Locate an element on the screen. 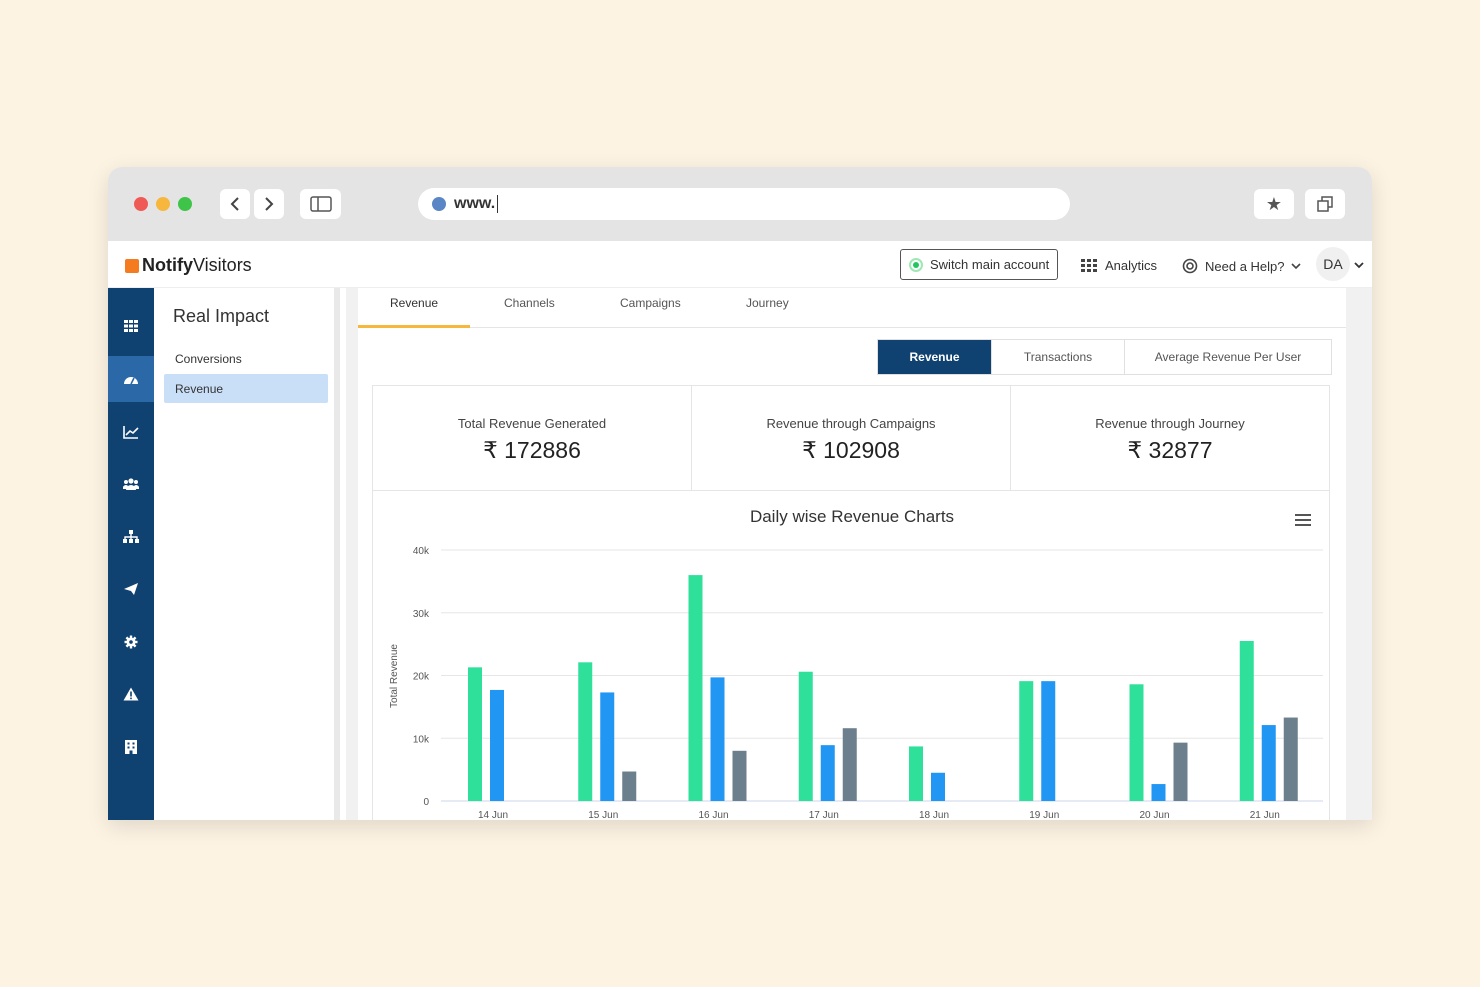 The width and height of the screenshot is (1480, 987). analytics-label: Analytics is located at coordinates (1131, 265).